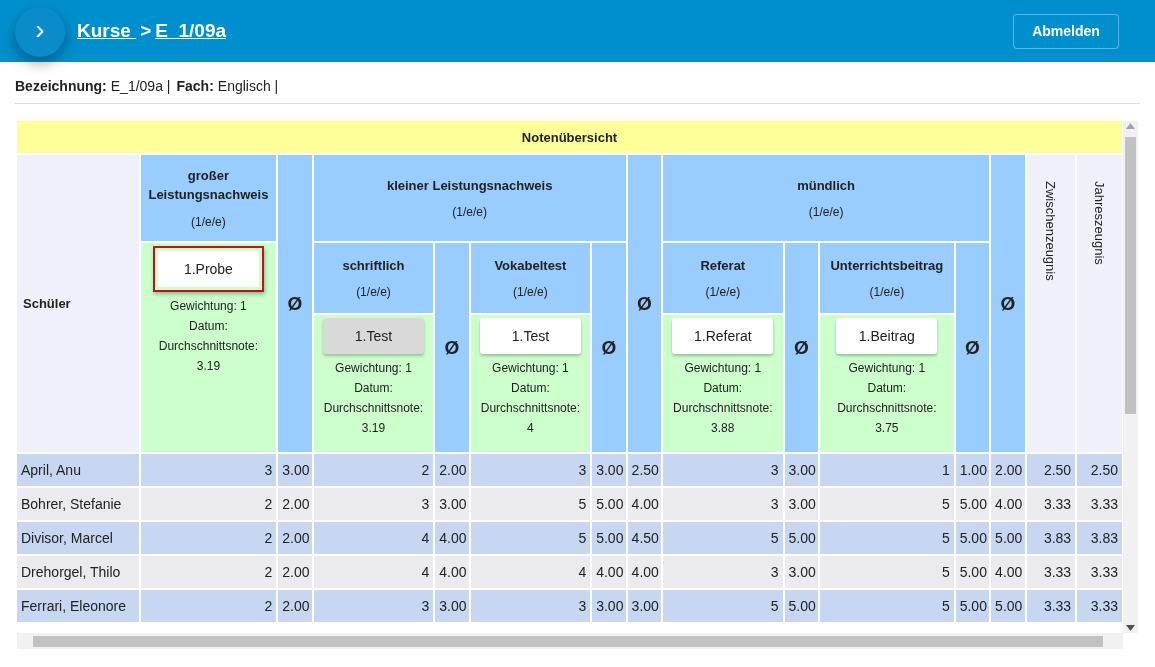 This screenshot has width=1155, height=667. Describe the element at coordinates (723, 428) in the screenshot. I see `exam-info: 3.88` at that location.